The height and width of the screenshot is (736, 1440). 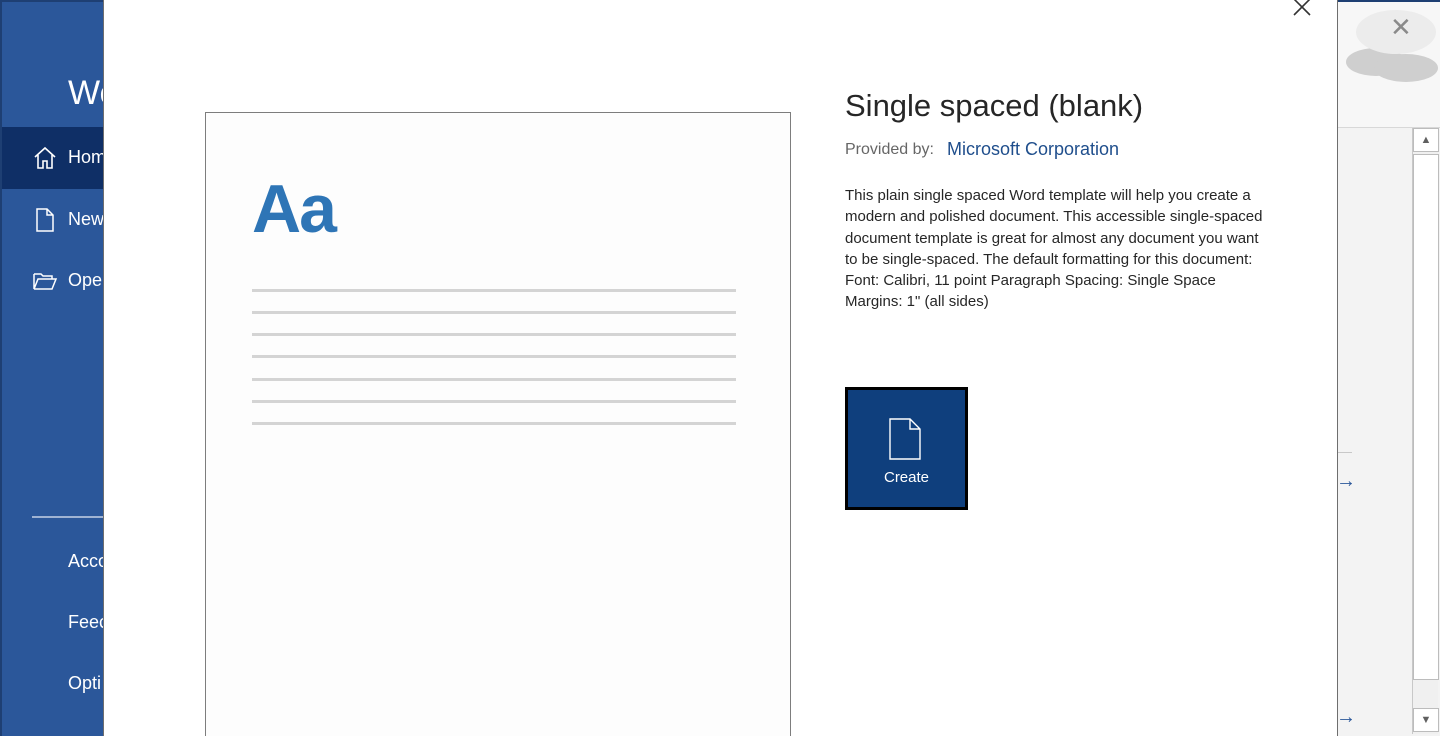 I want to click on sidebar-item-home: Hom, so click(x=53, y=158).